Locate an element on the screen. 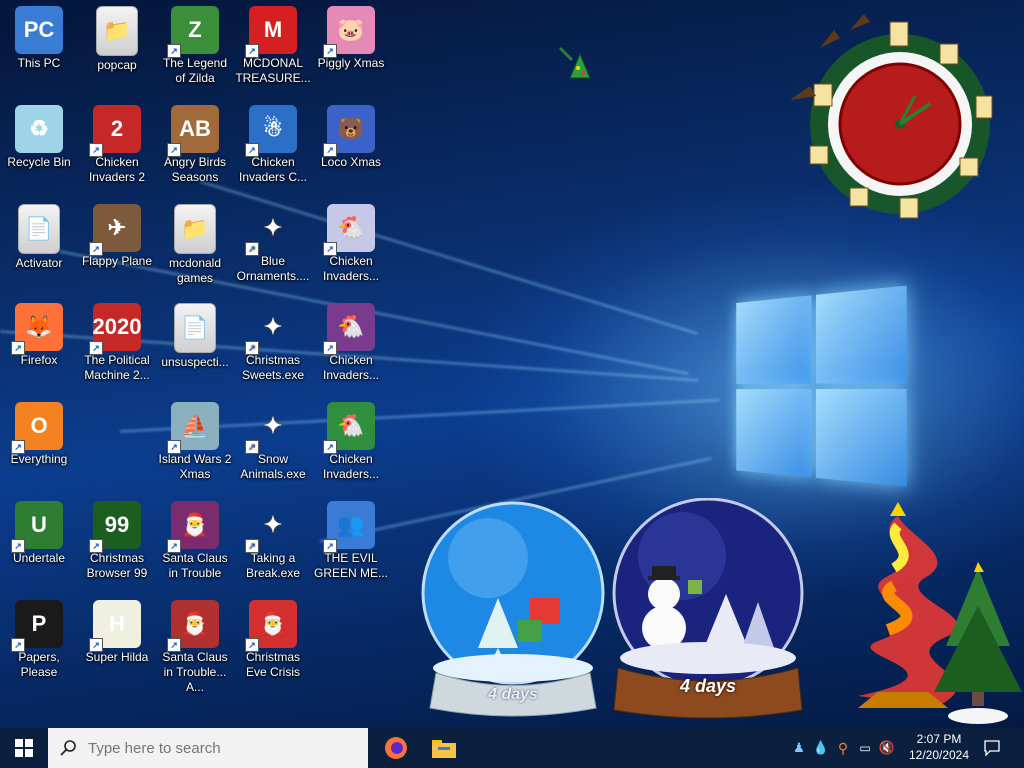  desktop-icon: PC This PC is located at coordinates (39, 50).